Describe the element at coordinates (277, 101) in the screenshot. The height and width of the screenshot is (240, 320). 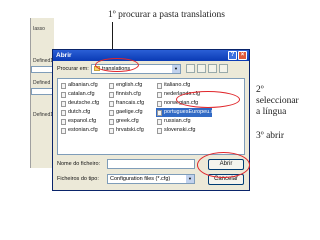
I see `annotation-step2-line2: seleccionar` at that location.